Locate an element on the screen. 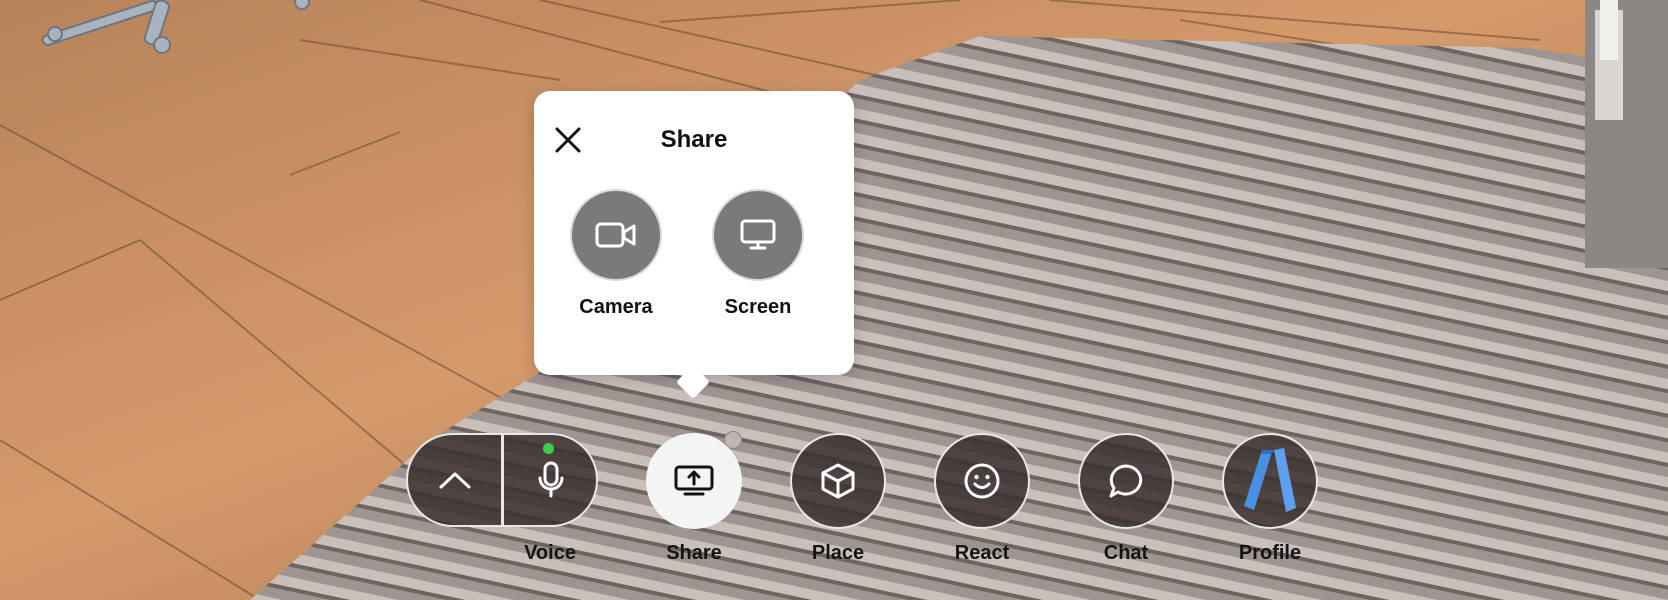  microphone-icon is located at coordinates (551, 479).